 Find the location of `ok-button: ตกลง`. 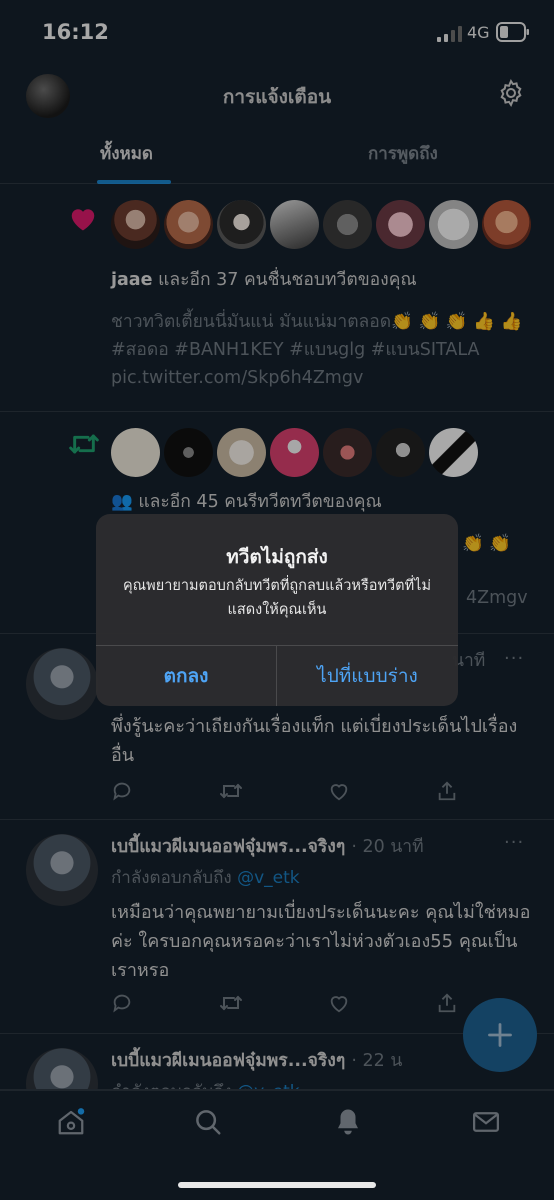

ok-button: ตกลง is located at coordinates (186, 675).